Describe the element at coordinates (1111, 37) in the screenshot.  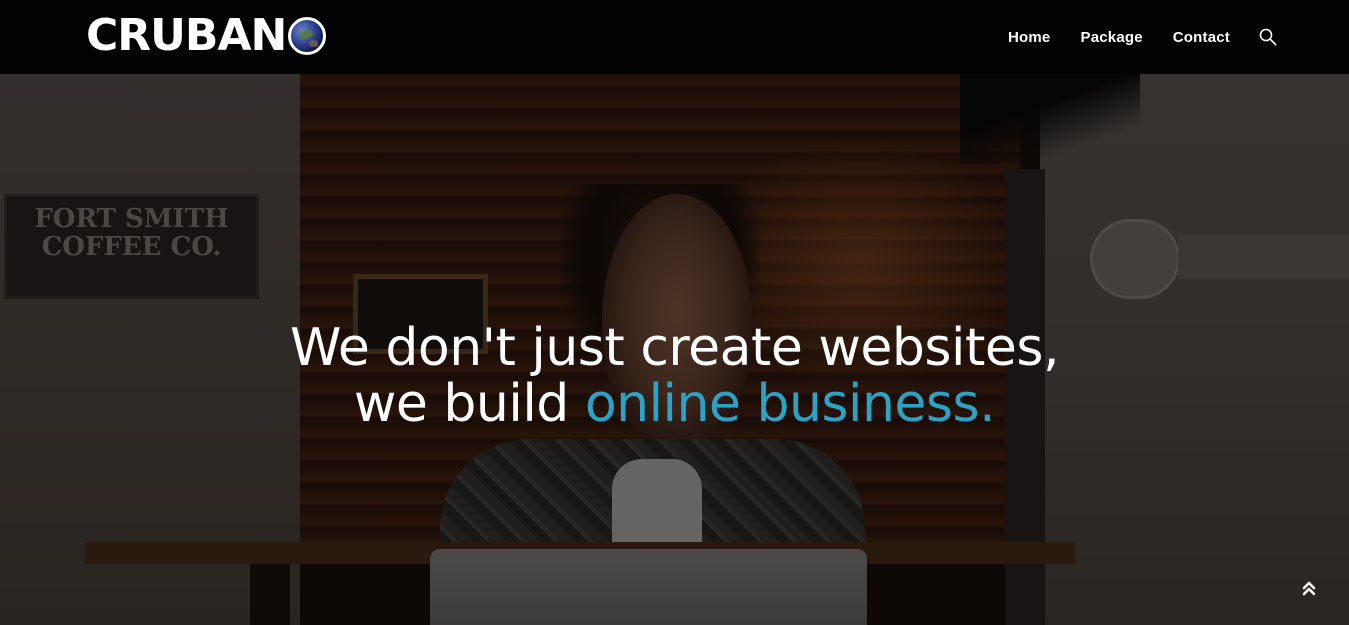
I see `nav-item-package: Package` at that location.